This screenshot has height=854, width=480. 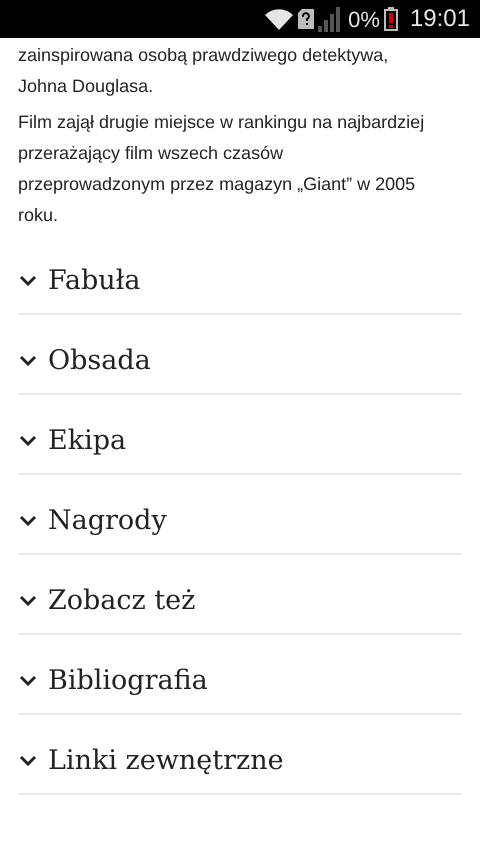 What do you see at coordinates (240, 601) in the screenshot?
I see `section-heading: Zobacz też` at bounding box center [240, 601].